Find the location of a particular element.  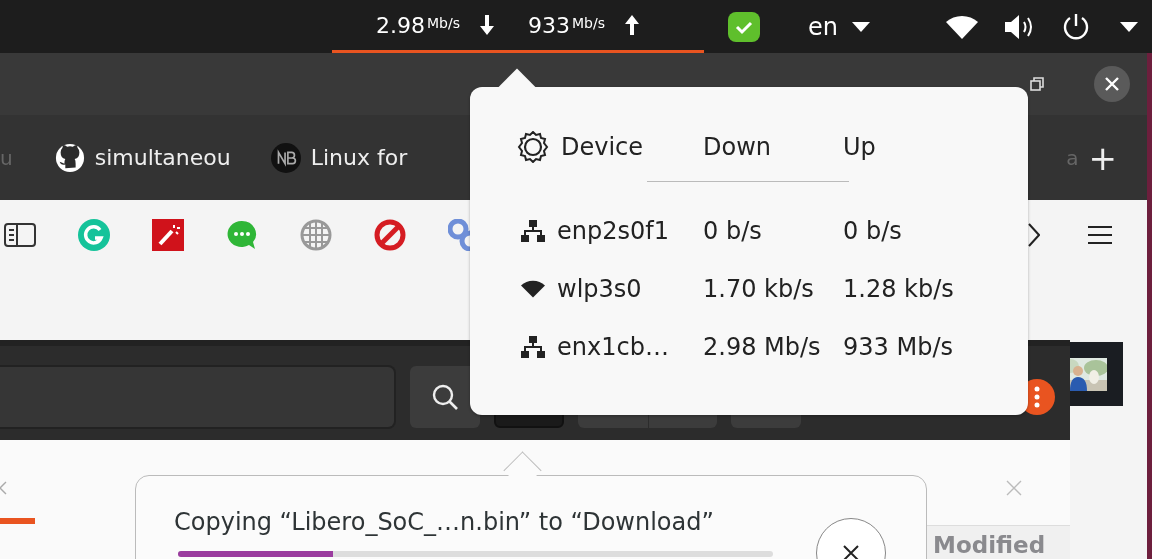

column-heading: Down is located at coordinates (737, 147).